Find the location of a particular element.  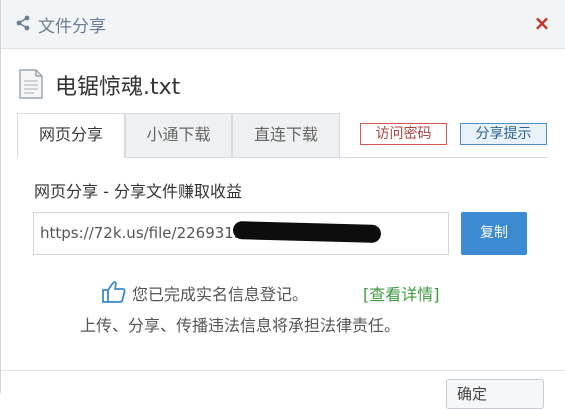

view-details-link: [查看详情] is located at coordinates (401, 293).